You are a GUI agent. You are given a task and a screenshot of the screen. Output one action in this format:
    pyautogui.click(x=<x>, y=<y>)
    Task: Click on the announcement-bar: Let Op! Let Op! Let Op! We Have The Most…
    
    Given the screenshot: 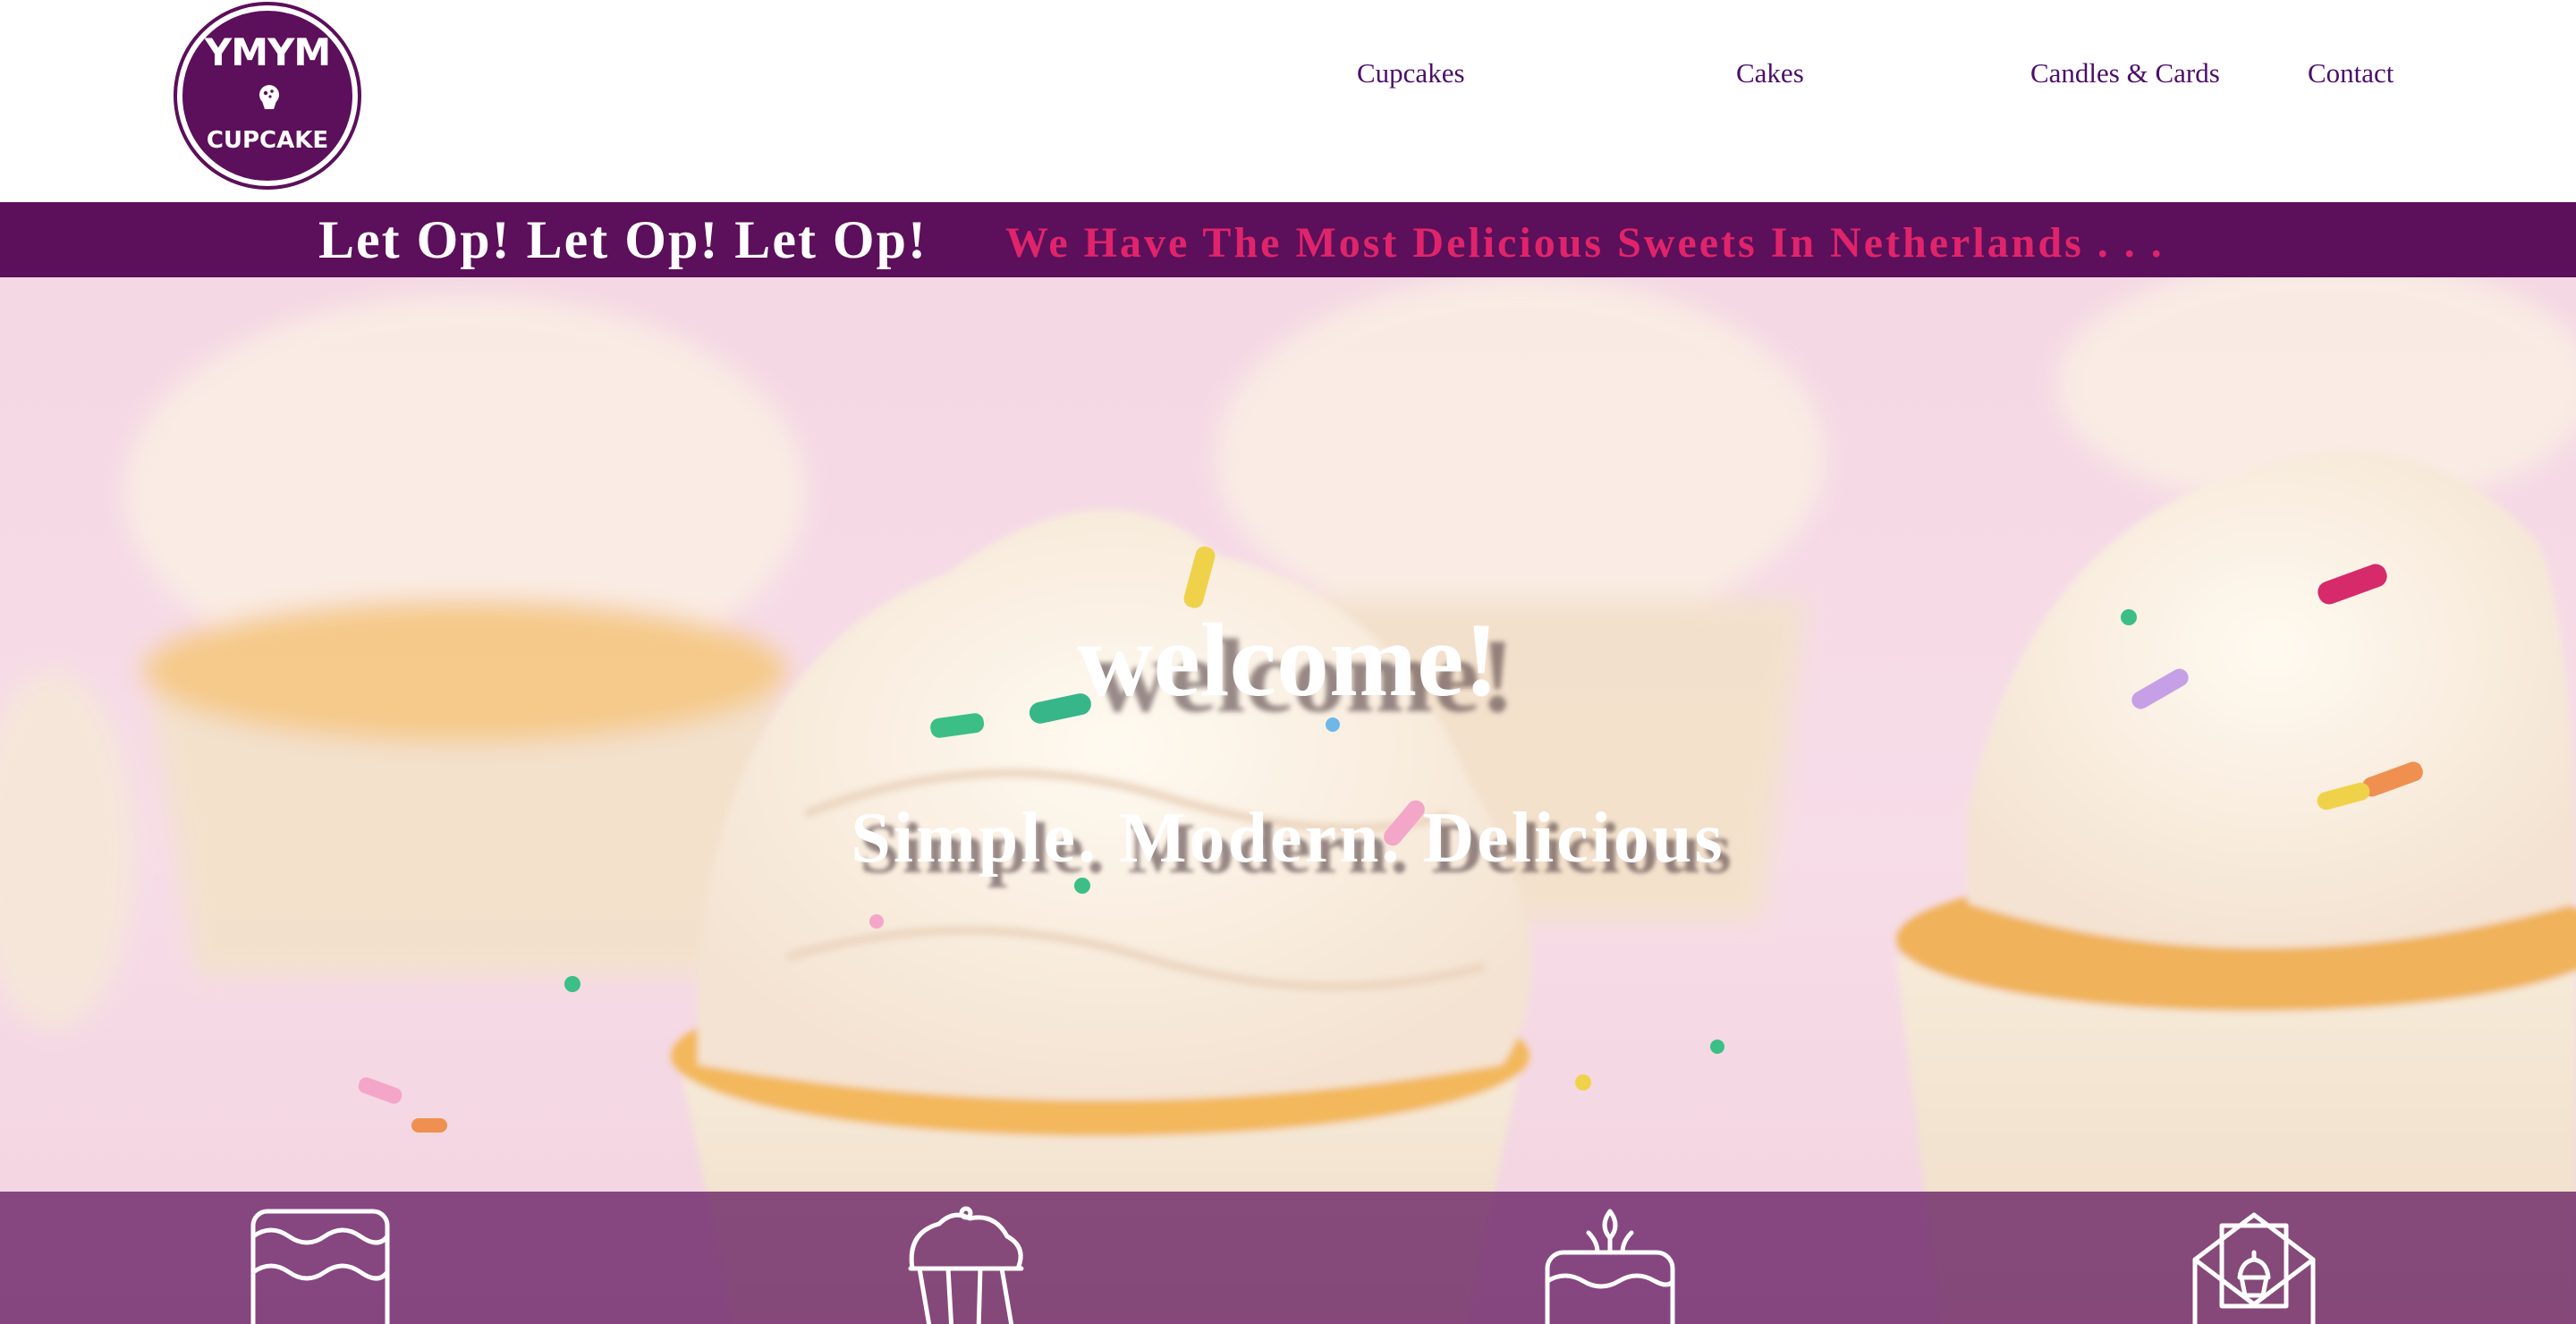 What is the action you would take?
    pyautogui.click(x=1288, y=239)
    